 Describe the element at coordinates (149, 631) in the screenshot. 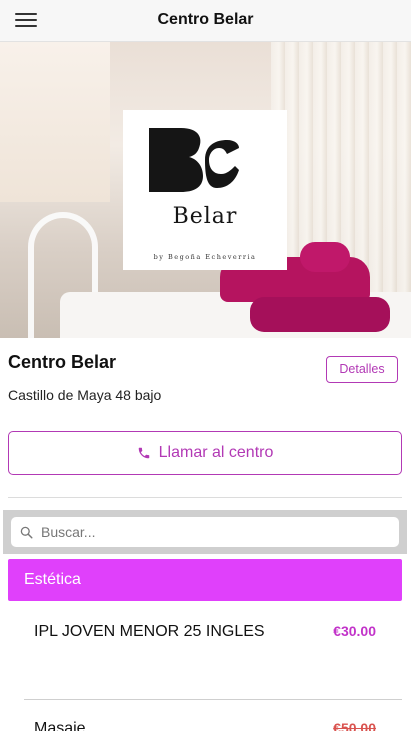

I see `service-name: IPL JOVEN MENOR 25 INGLES` at that location.